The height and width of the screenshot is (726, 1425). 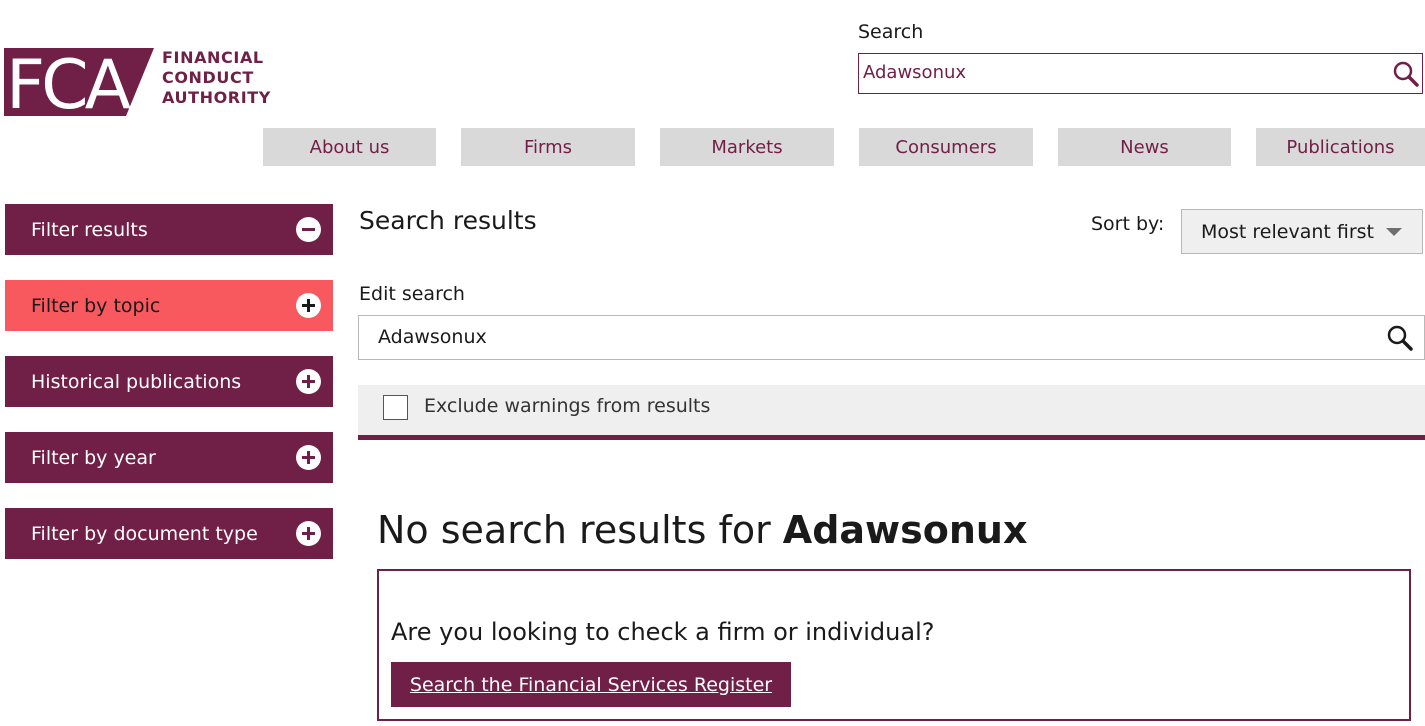 What do you see at coordinates (213, 57) in the screenshot?
I see `logo-line-1: FINANCIAL` at bounding box center [213, 57].